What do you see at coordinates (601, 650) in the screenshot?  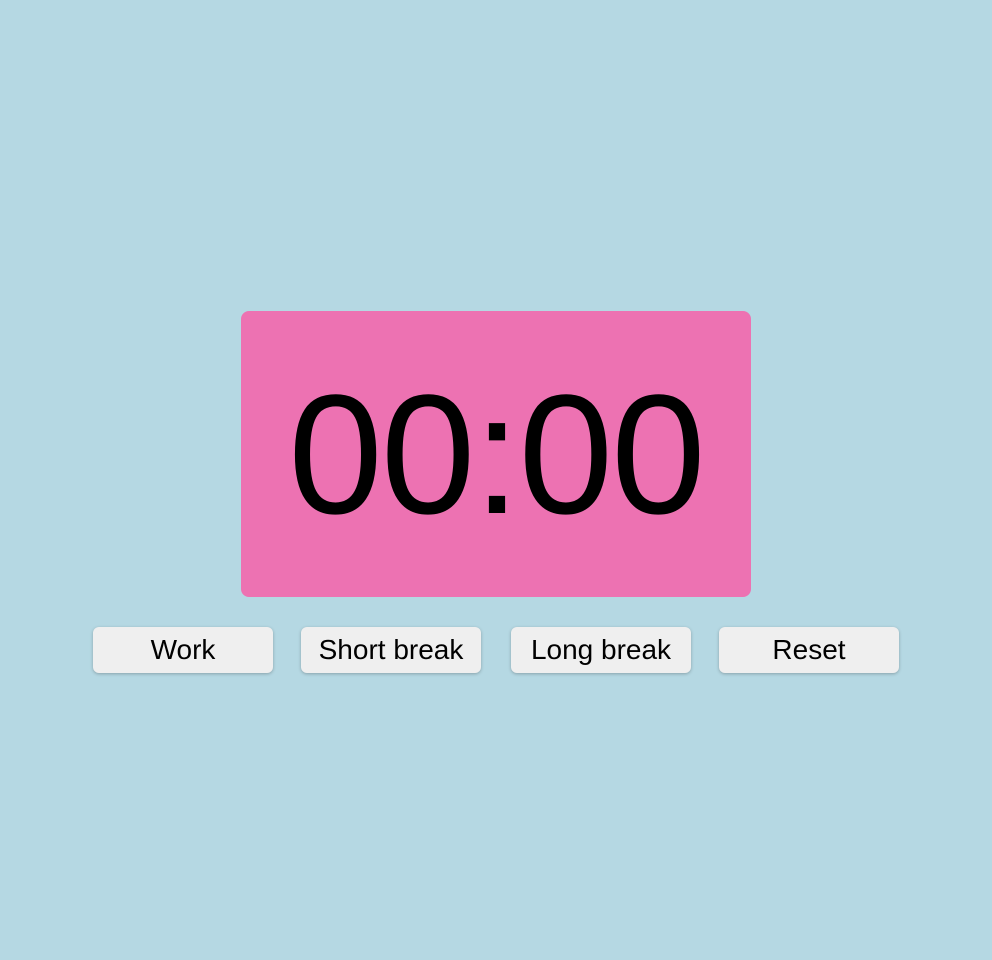 I see `long-break-button: Long break` at bounding box center [601, 650].